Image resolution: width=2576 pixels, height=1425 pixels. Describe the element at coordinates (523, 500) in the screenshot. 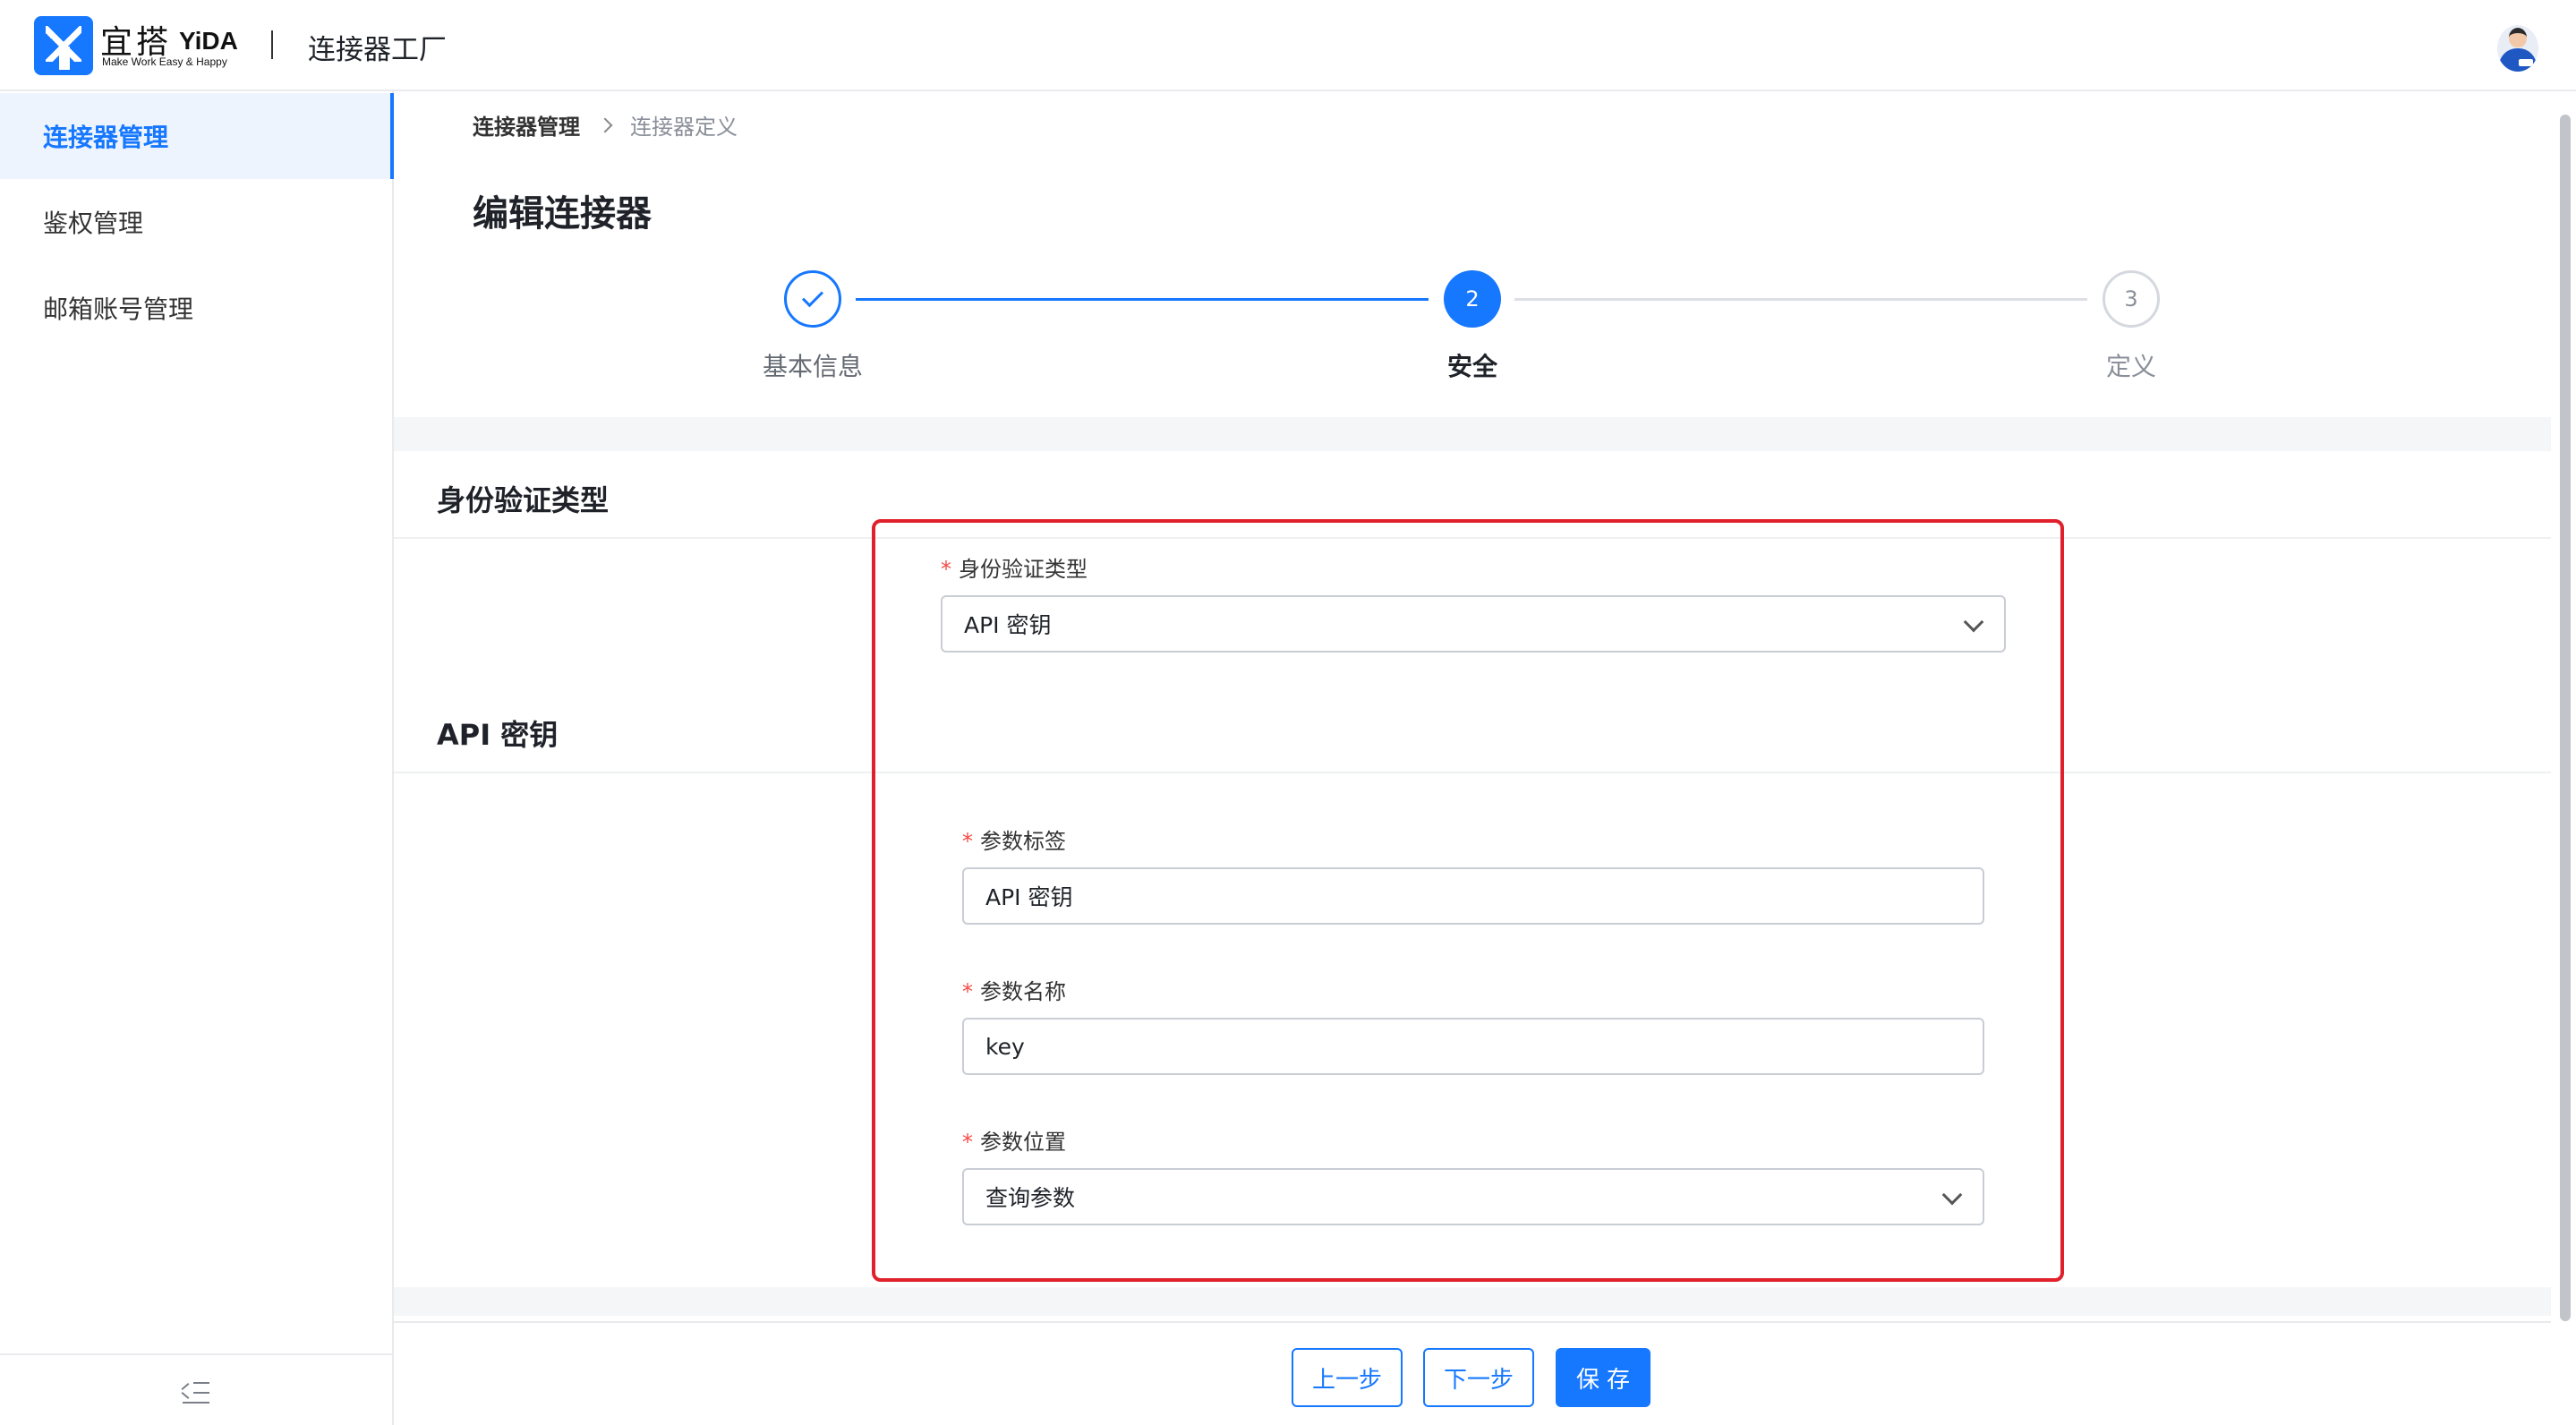

I see `section-title-auth-type: 身份验证类型` at that location.